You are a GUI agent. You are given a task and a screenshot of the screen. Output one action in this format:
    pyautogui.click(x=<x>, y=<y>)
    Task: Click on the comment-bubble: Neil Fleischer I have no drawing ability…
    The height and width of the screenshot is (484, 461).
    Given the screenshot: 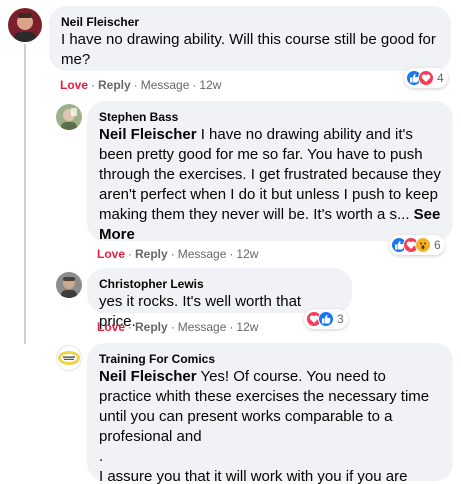 What is the action you would take?
    pyautogui.click(x=250, y=38)
    